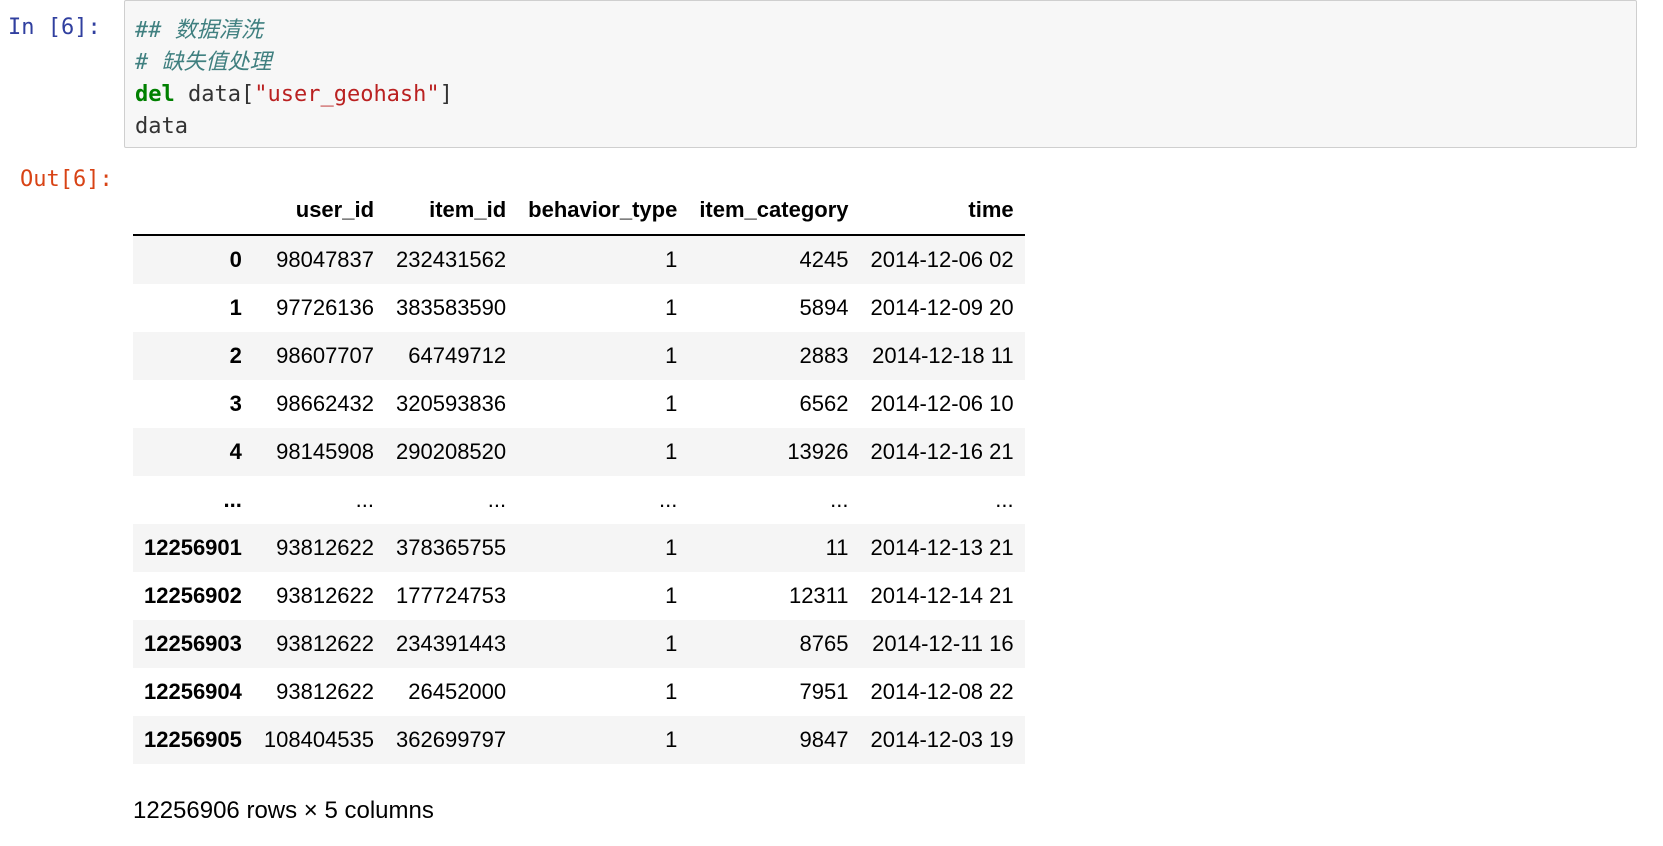 The width and height of the screenshot is (1663, 846). What do you see at coordinates (824, 307) in the screenshot?
I see `table-cell: 5894` at bounding box center [824, 307].